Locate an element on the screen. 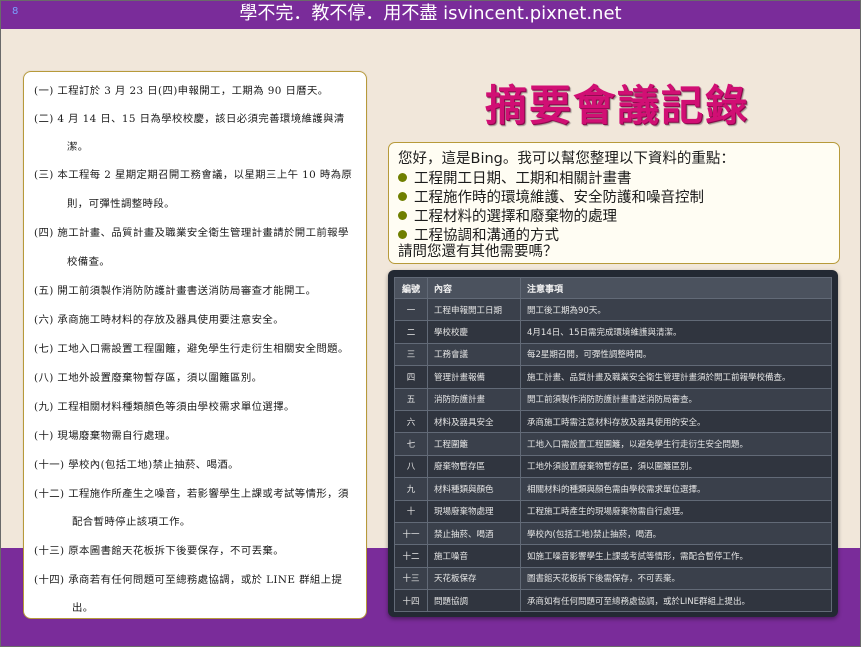 The image size is (861, 647). row-note-cell: 每2星期召開，可彈性調整時間。 is located at coordinates (676, 354).